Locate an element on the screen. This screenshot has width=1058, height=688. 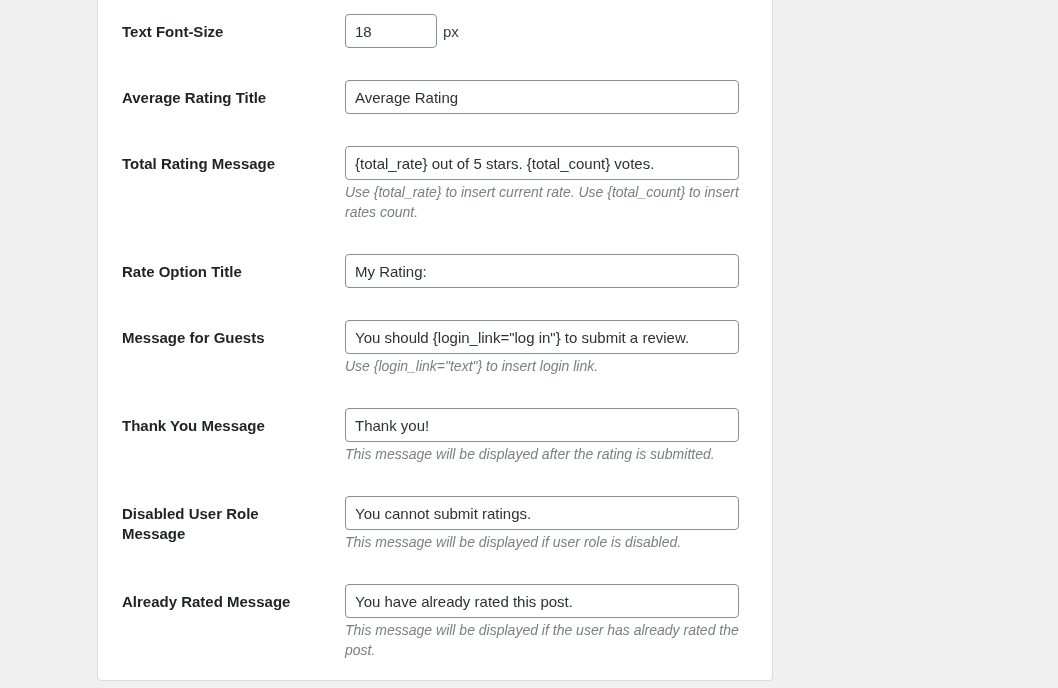
field-label: Thank You Message is located at coordinates (194, 426).